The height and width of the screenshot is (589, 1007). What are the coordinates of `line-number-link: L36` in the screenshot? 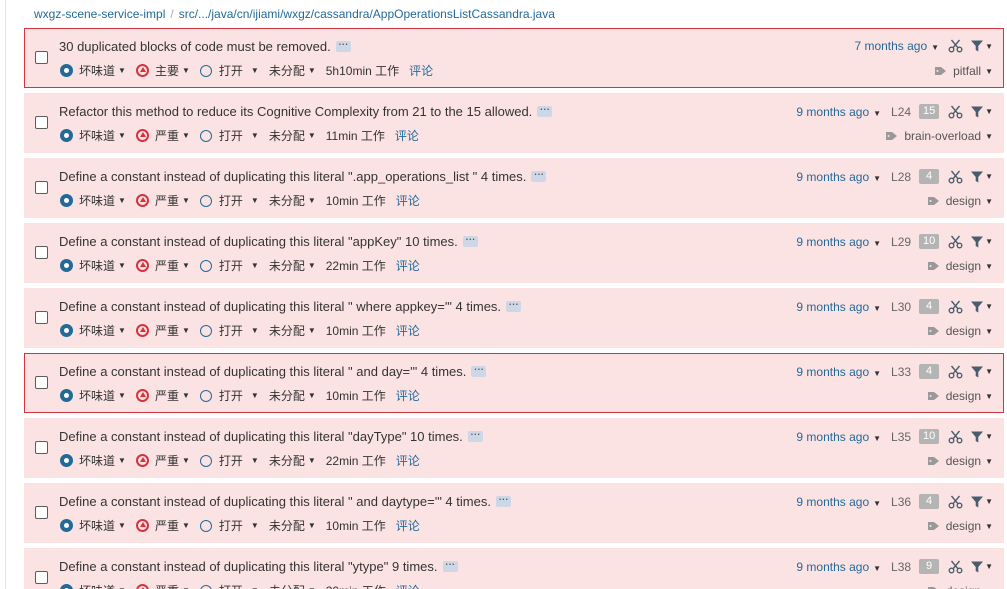 It's located at (901, 502).